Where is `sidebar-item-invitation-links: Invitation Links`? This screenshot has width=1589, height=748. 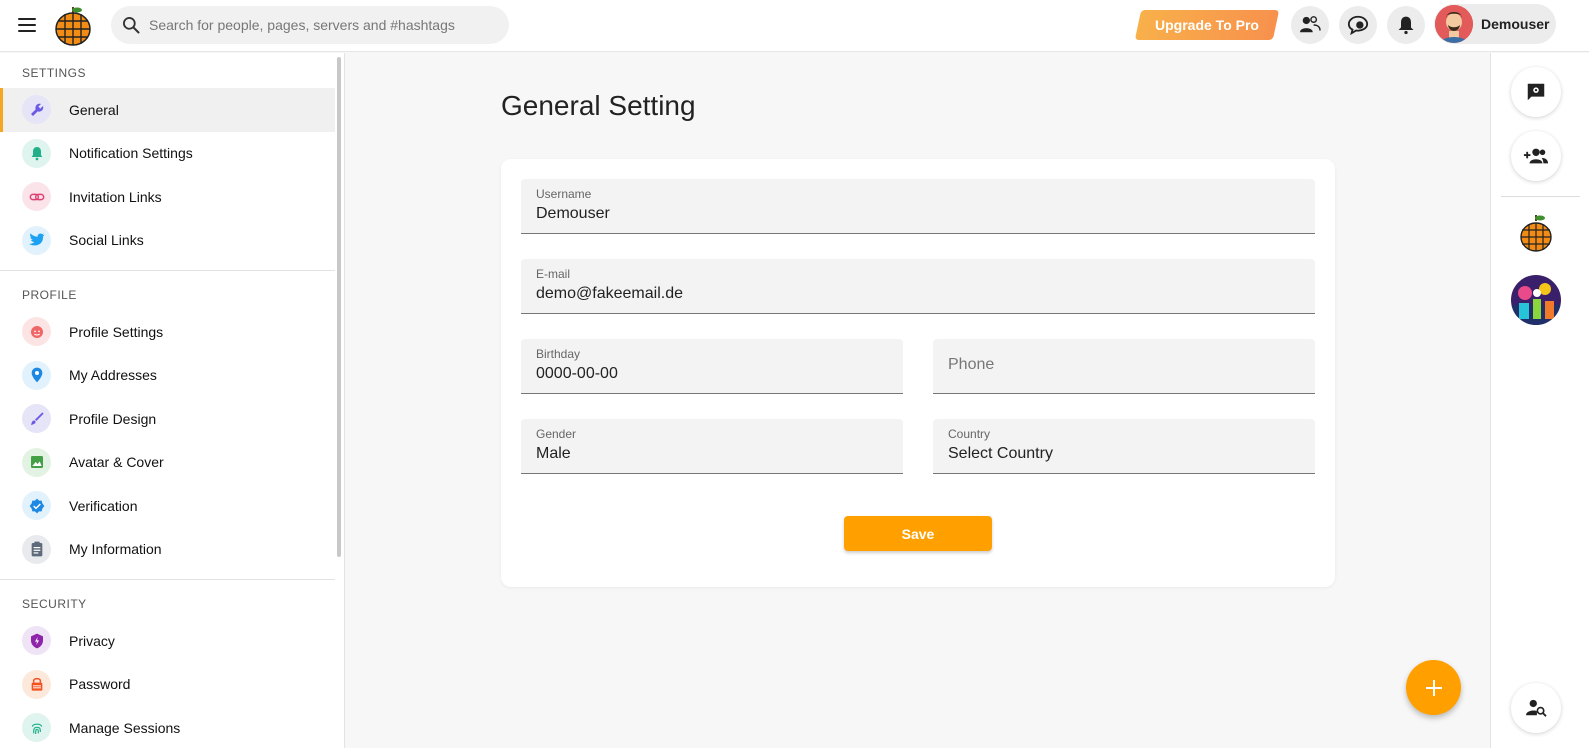 sidebar-item-invitation-links: Invitation Links is located at coordinates (167, 197).